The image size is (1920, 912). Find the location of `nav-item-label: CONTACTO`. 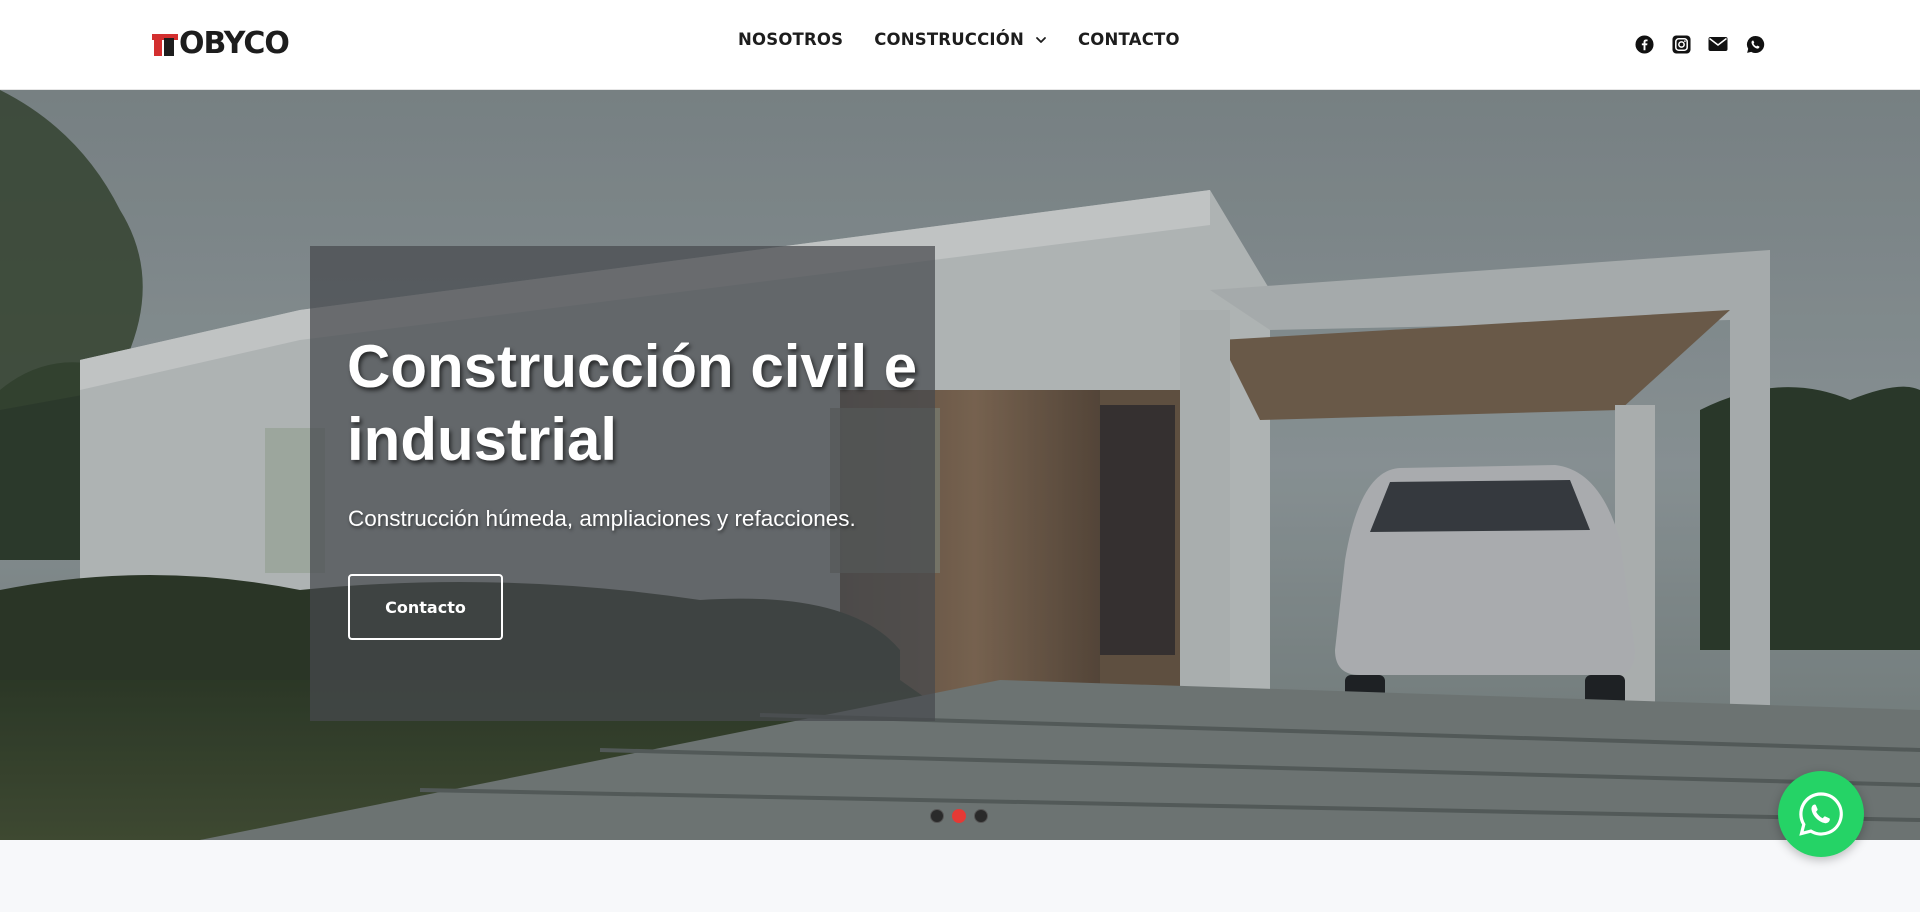

nav-item-label: CONTACTO is located at coordinates (1129, 39).